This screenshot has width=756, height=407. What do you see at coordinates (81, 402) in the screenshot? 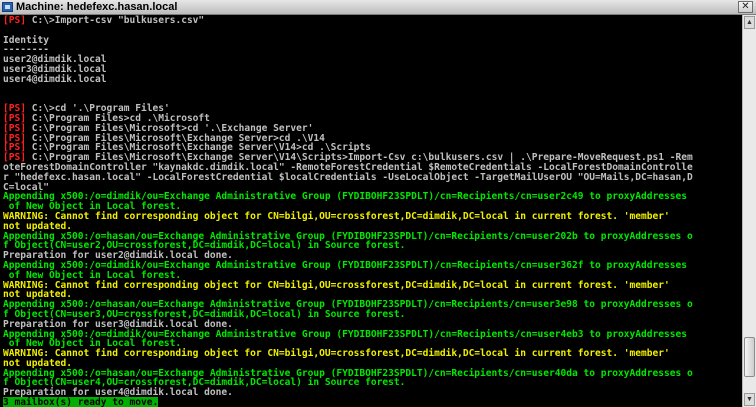
I see `summary-highlight: 3 mailbox(s) ready to move.` at bounding box center [81, 402].